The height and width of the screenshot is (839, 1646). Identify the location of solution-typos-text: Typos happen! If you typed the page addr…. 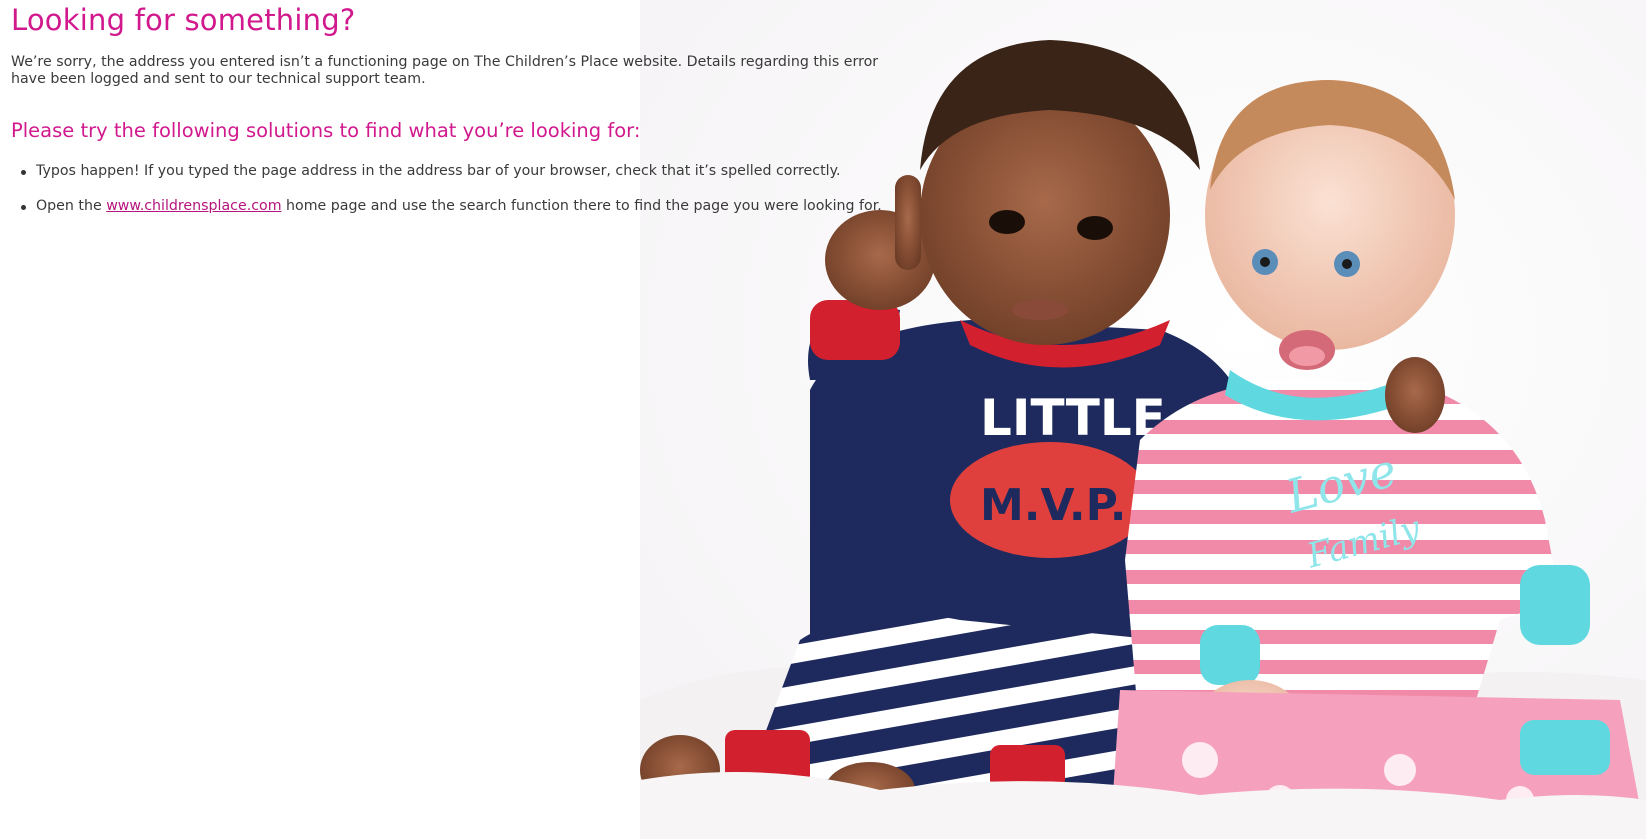
(438, 171).